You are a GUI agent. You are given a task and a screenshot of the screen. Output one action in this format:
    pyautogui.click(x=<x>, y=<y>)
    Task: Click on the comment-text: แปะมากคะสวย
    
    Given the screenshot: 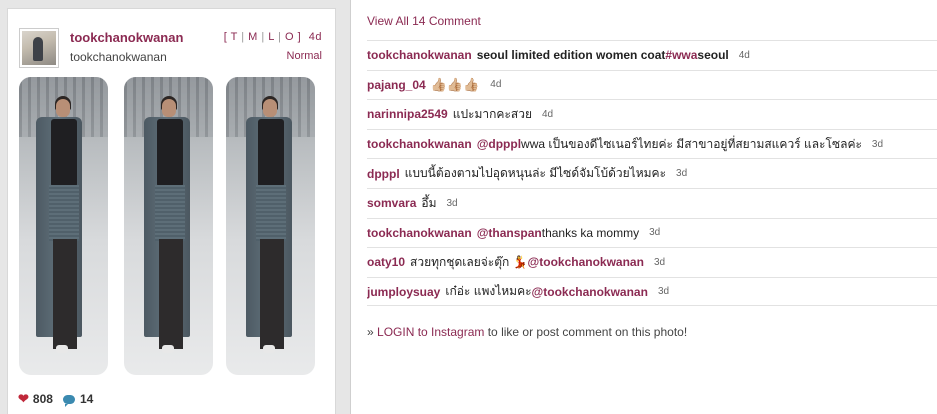 What is the action you would take?
    pyautogui.click(x=492, y=113)
    